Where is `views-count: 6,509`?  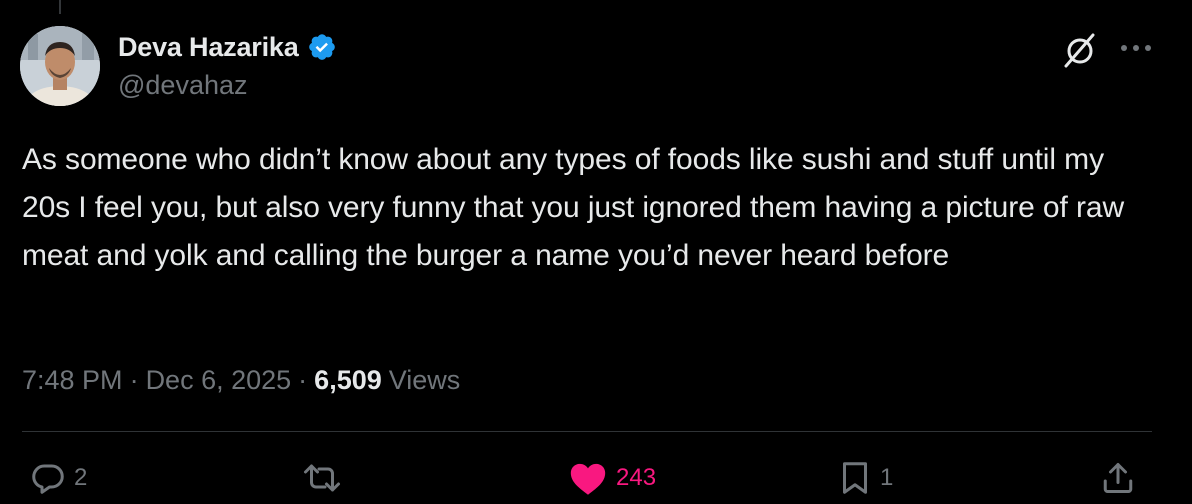 views-count: 6,509 is located at coordinates (348, 380).